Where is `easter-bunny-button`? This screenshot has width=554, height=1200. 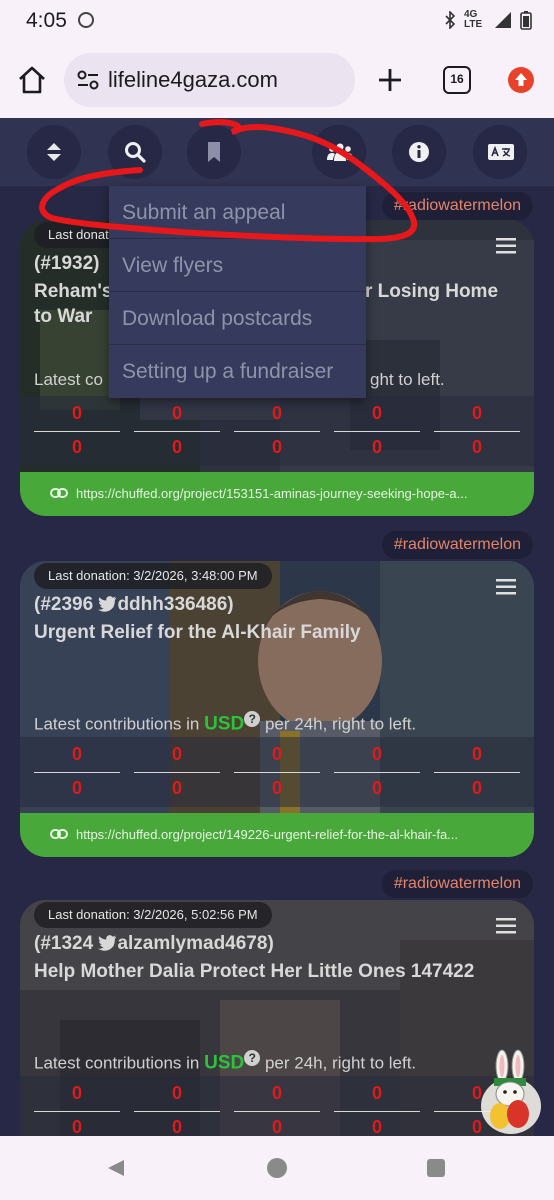
easter-bunny-button is located at coordinates (511, 1091).